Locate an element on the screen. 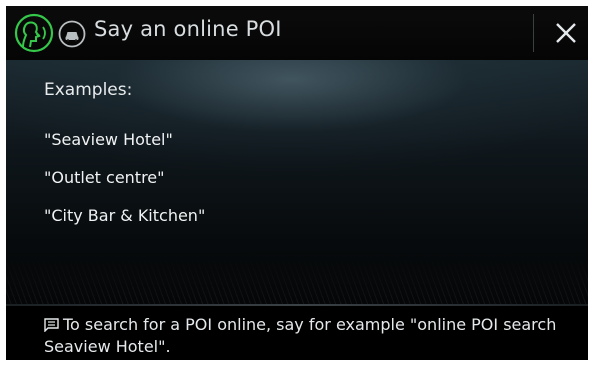 The height and width of the screenshot is (366, 594). title-divider is located at coordinates (533, 33).